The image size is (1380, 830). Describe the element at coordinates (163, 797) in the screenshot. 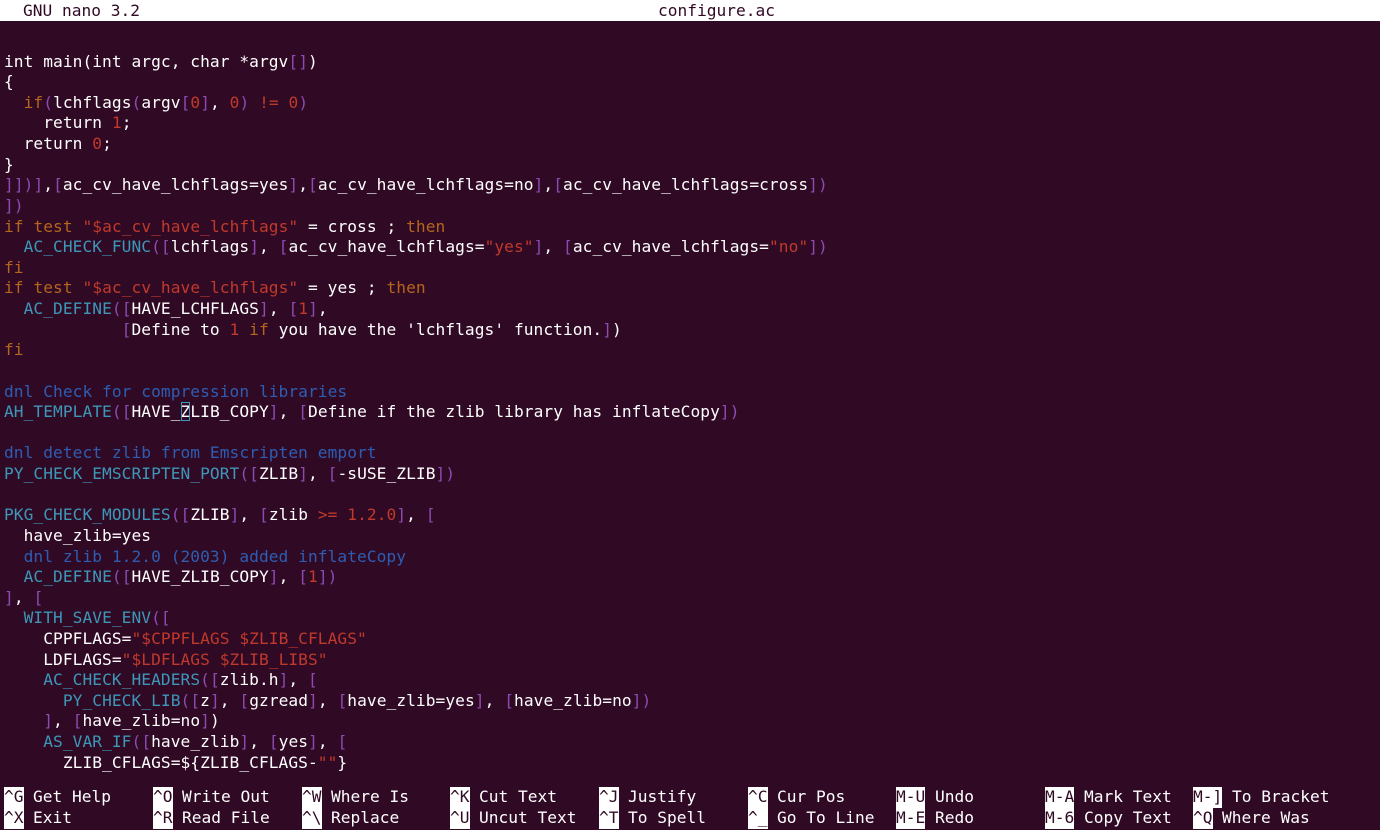

I see `shortcut-key: ^O` at that location.